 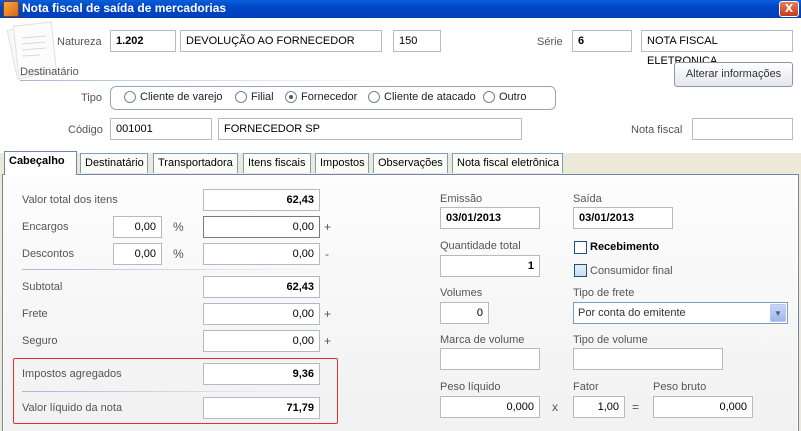 What do you see at coordinates (137, 254) in the screenshot?
I see `descontos-percent-field: 0,00` at bounding box center [137, 254].